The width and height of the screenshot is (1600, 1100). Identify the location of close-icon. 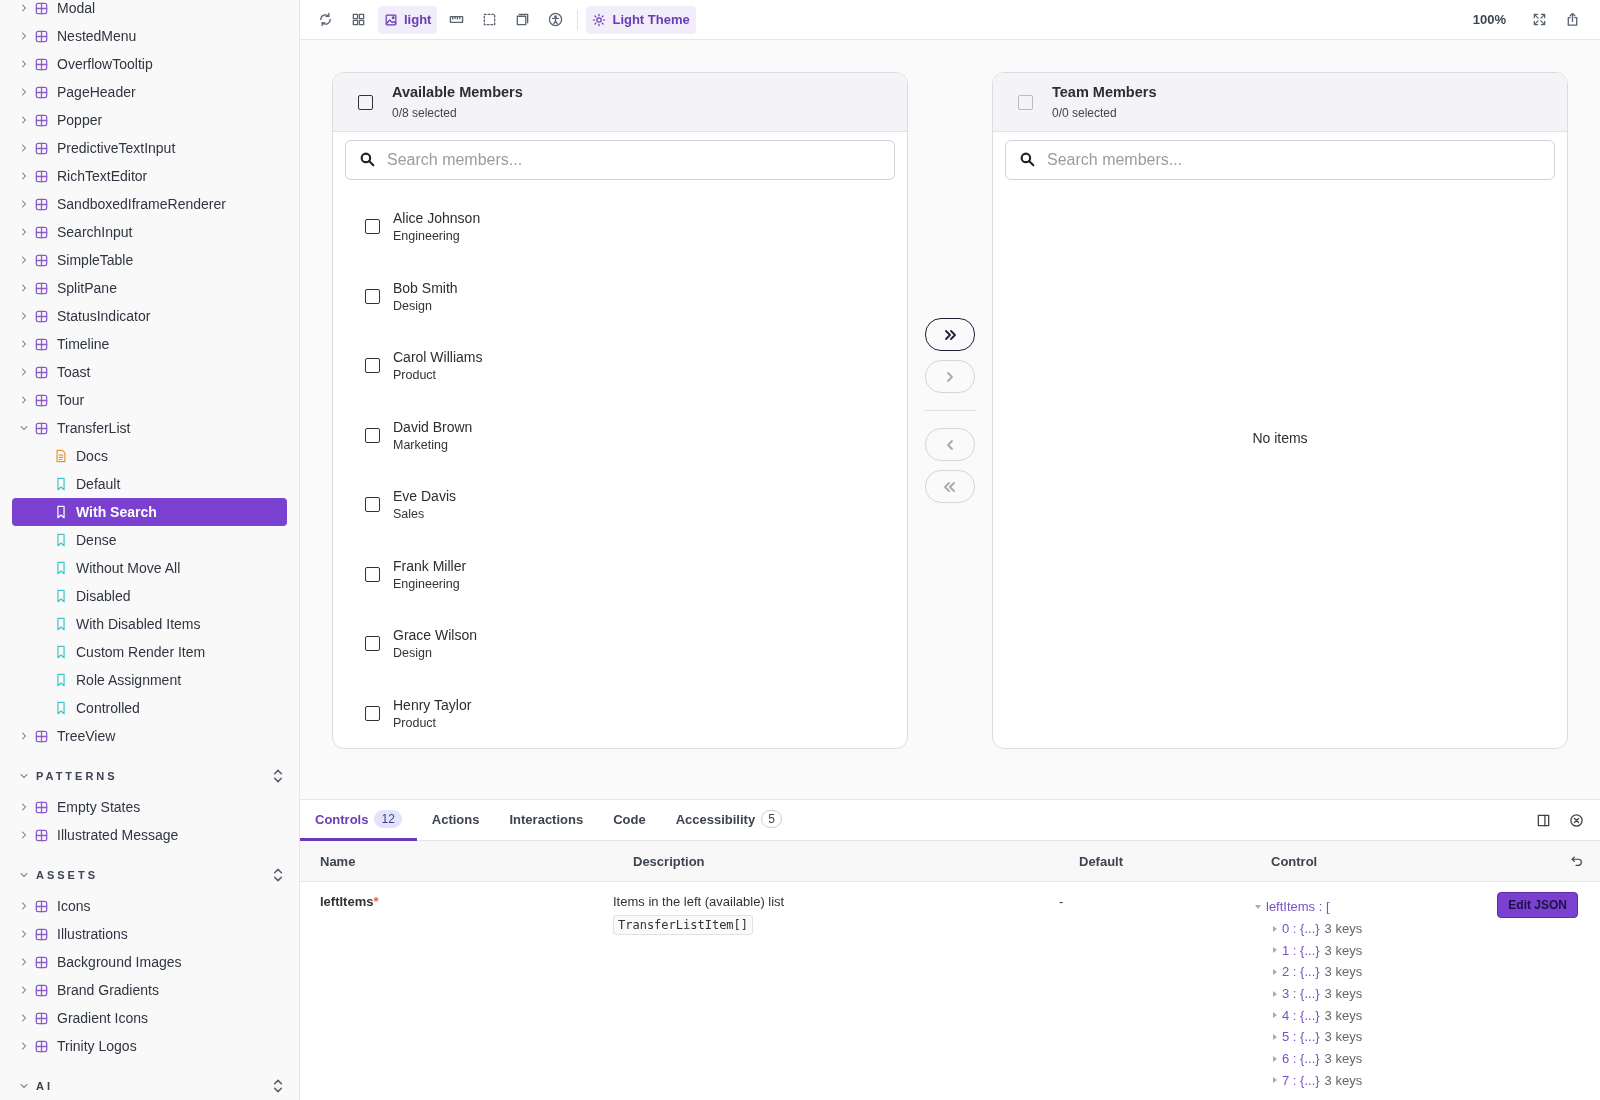
(1576, 820).